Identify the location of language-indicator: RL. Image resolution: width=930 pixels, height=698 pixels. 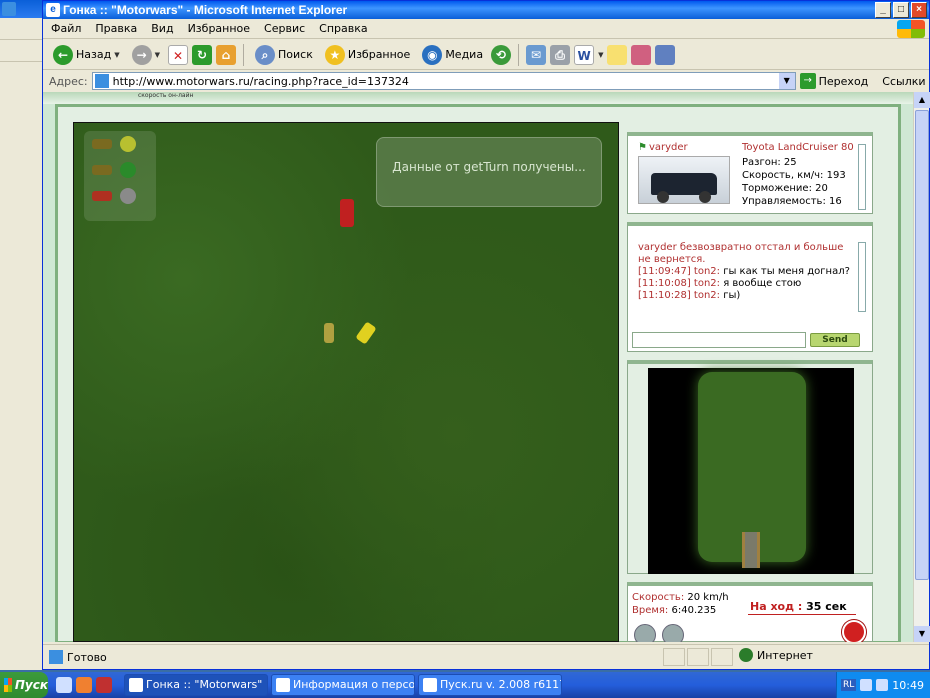
(849, 685).